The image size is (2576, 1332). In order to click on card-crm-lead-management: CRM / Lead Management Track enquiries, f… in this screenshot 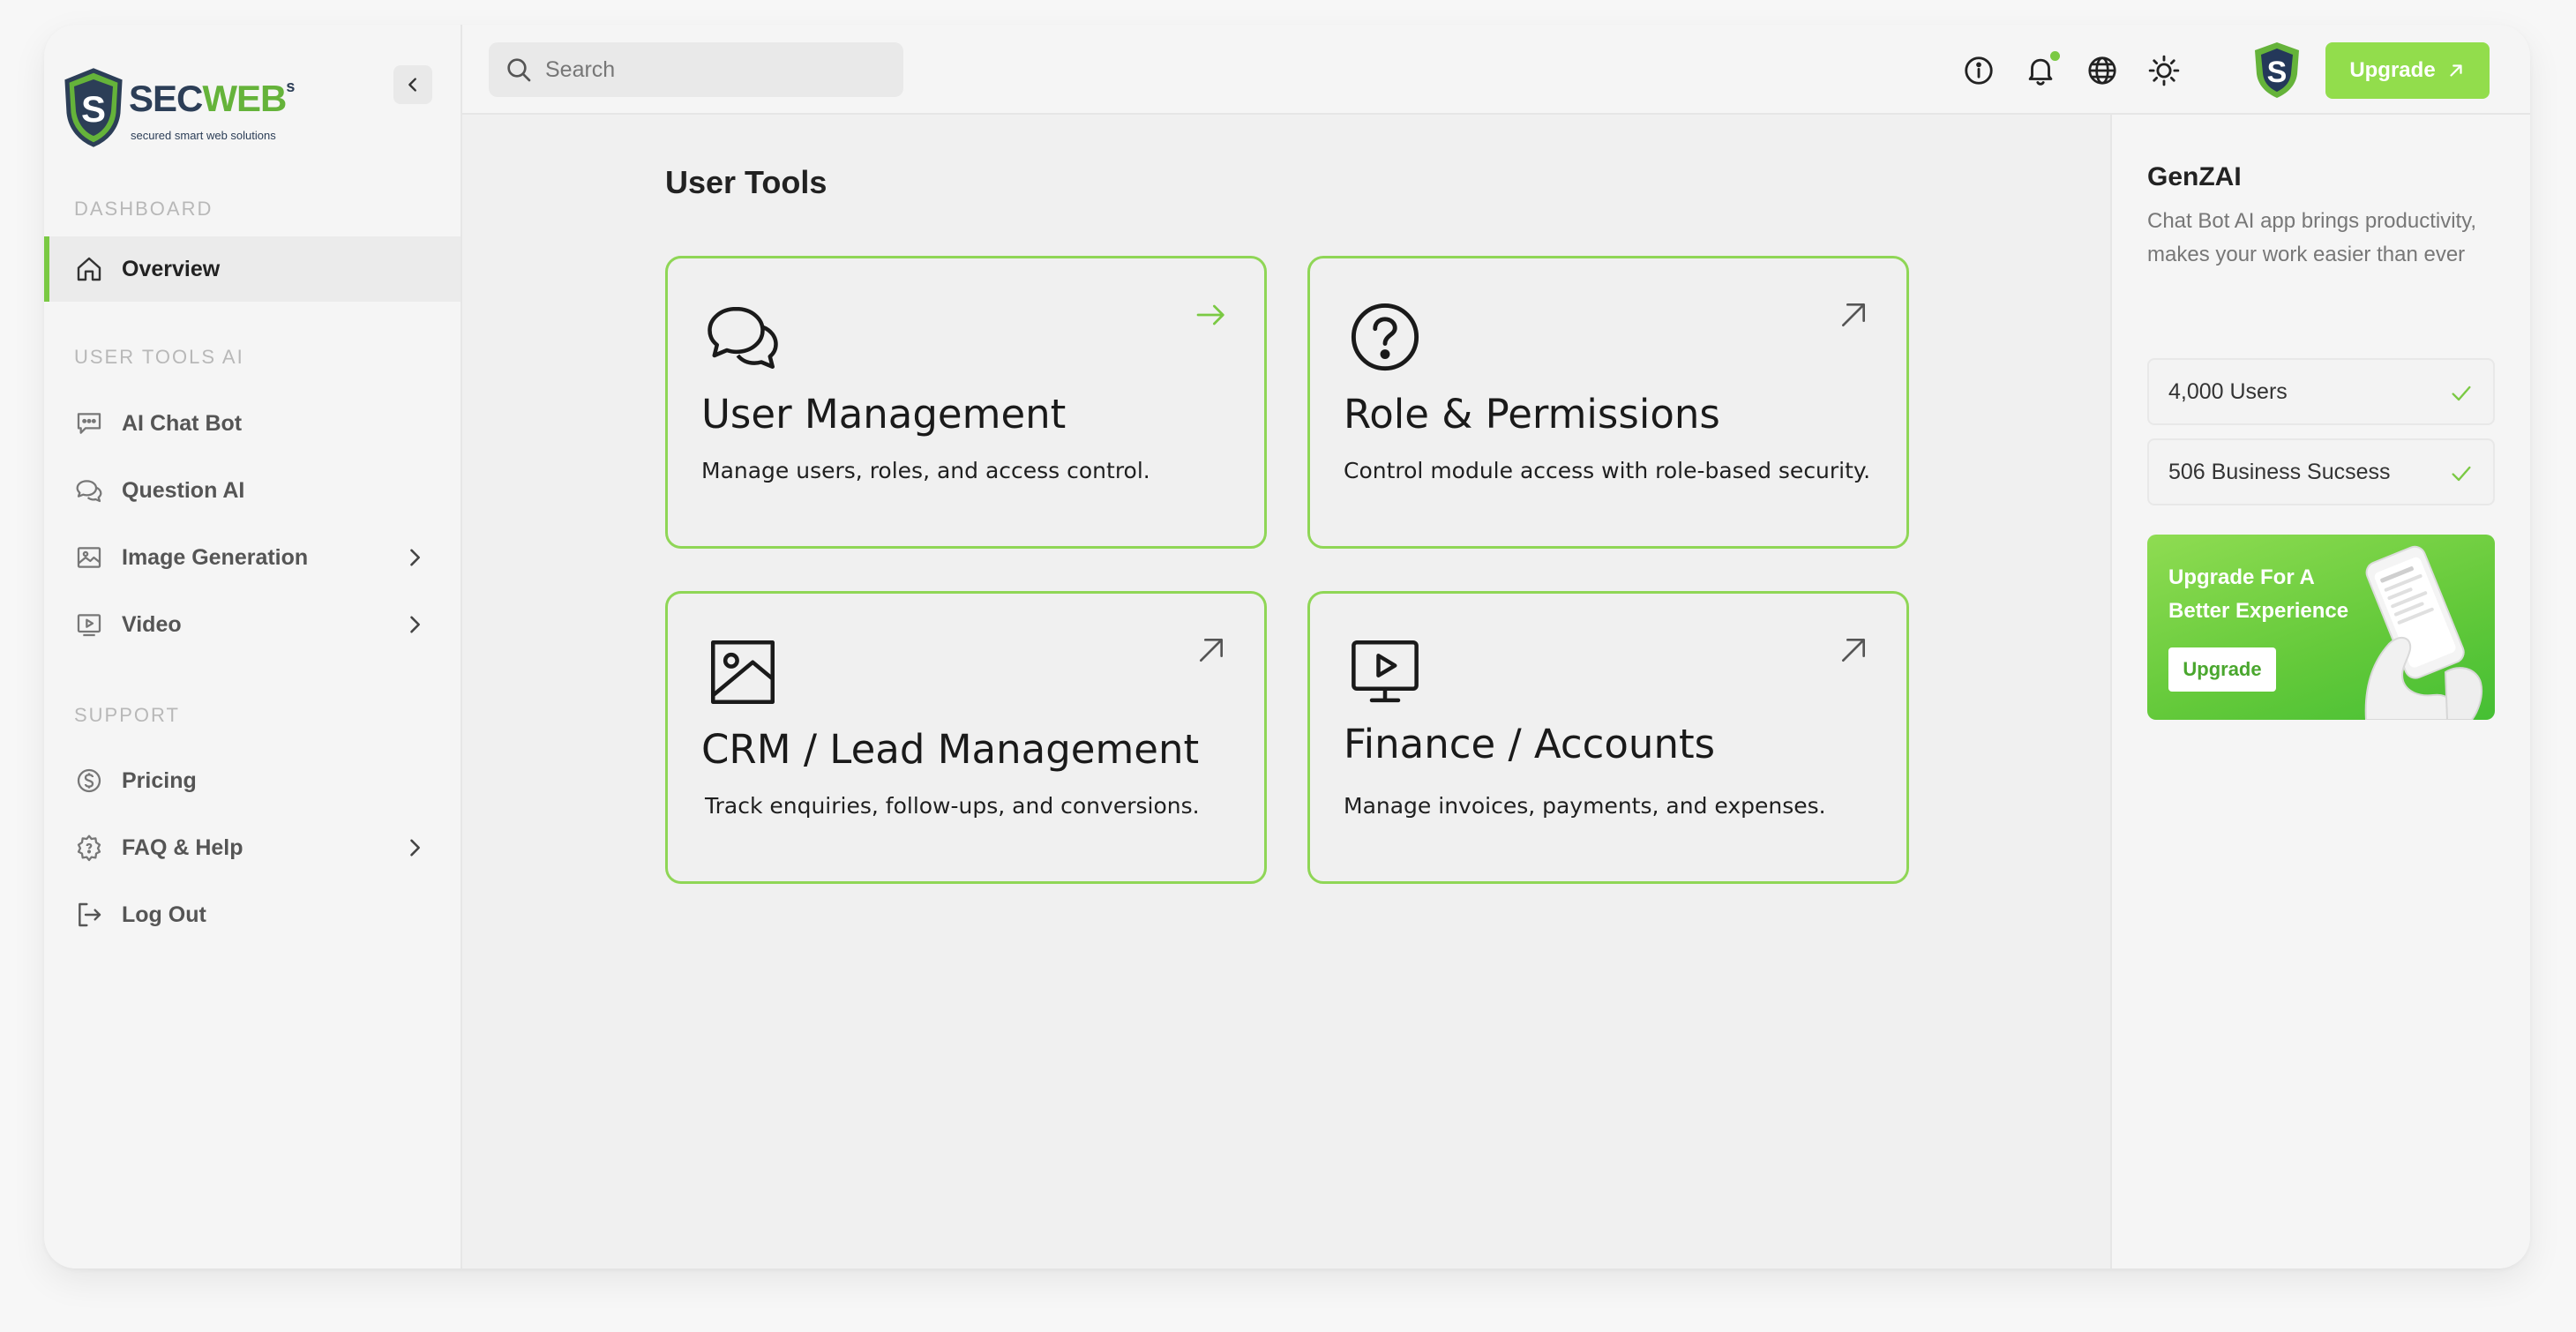, I will do `click(966, 737)`.